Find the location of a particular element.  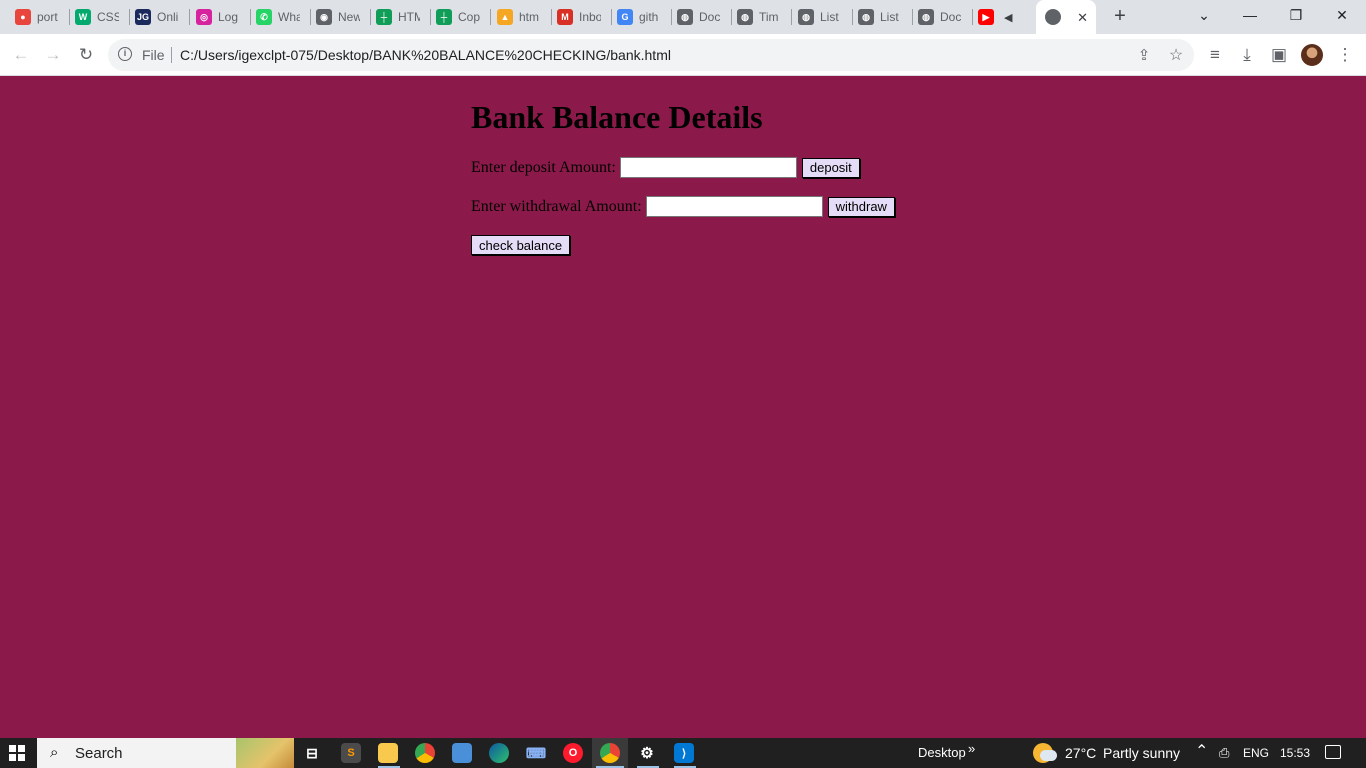

taskbar-search: ⌕ Search is located at coordinates (165, 753).